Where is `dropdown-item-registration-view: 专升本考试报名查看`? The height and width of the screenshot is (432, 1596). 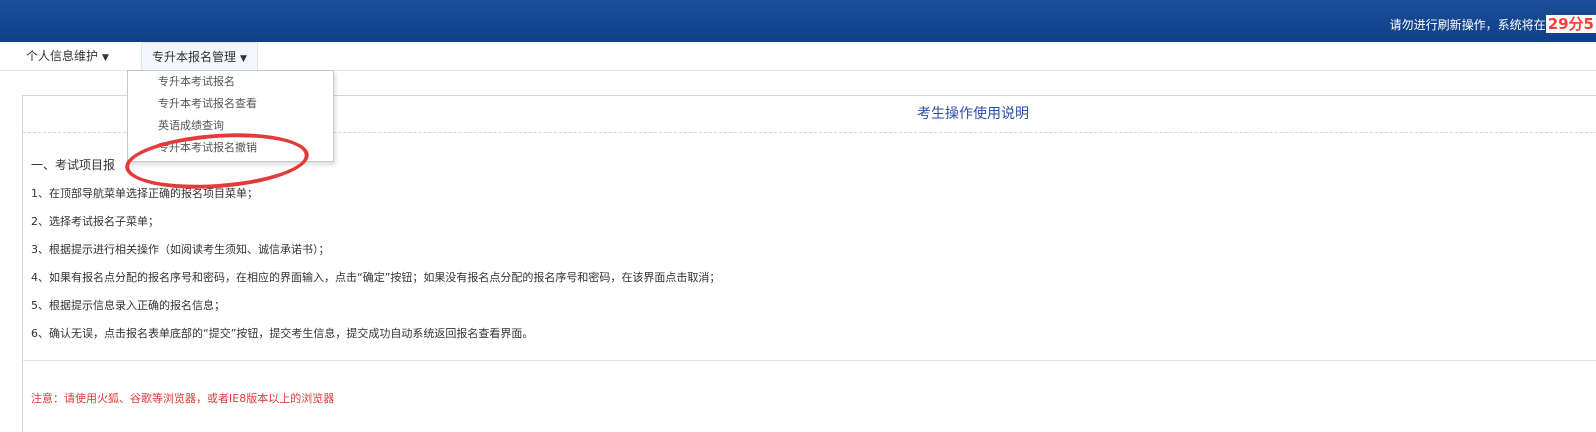 dropdown-item-registration-view: 专升本考试报名查看 is located at coordinates (230, 104).